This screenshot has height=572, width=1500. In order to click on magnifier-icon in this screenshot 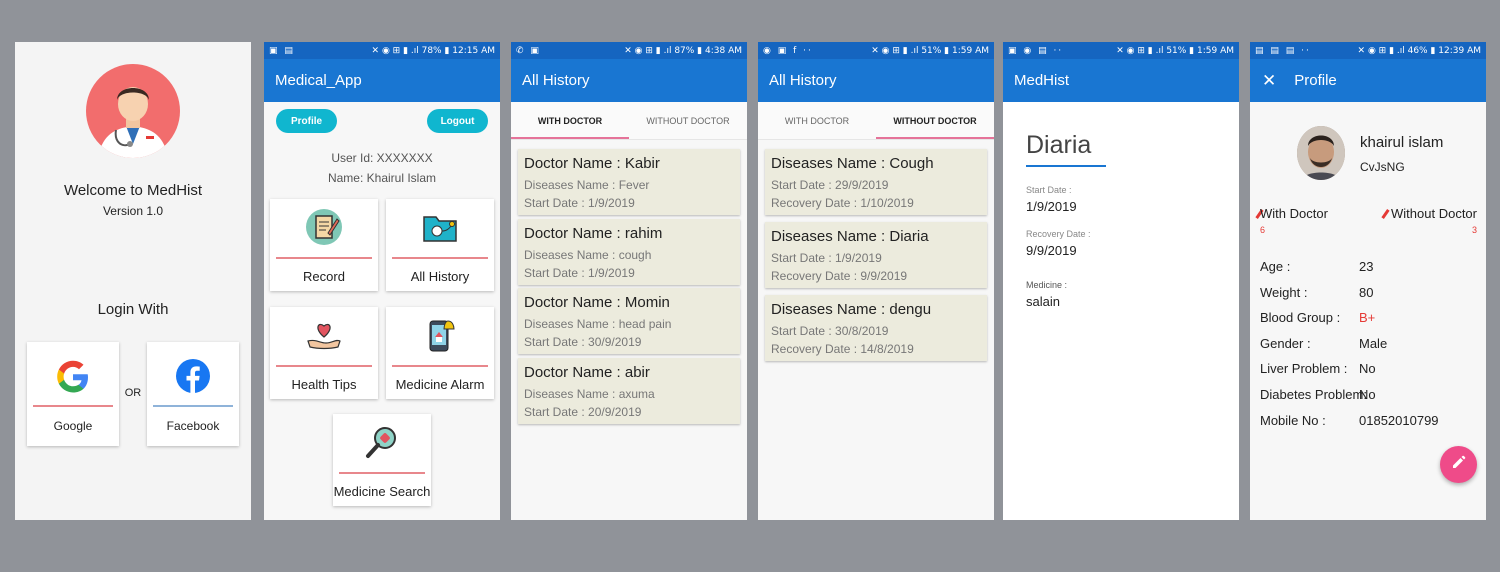, I will do `click(382, 444)`.